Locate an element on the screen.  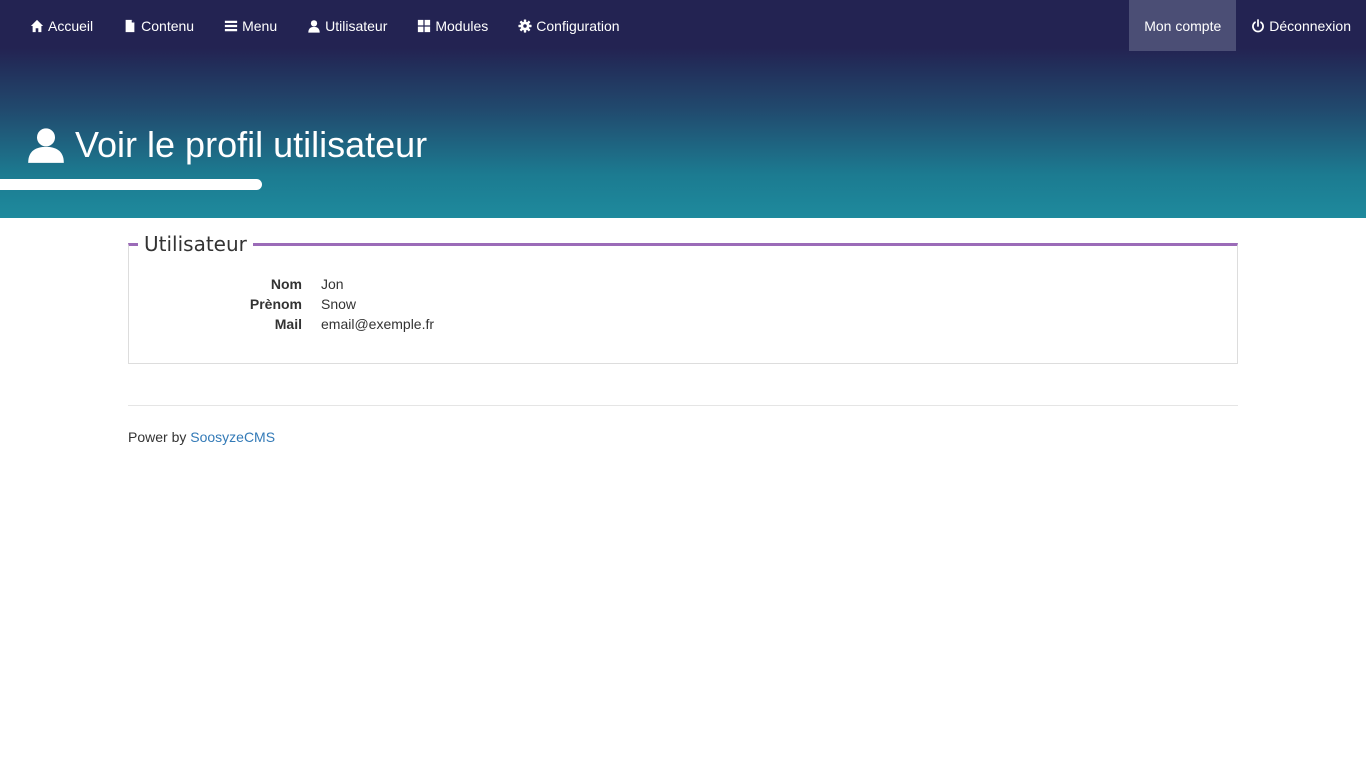
nav-item-accueil: Accueil is located at coordinates (61, 25).